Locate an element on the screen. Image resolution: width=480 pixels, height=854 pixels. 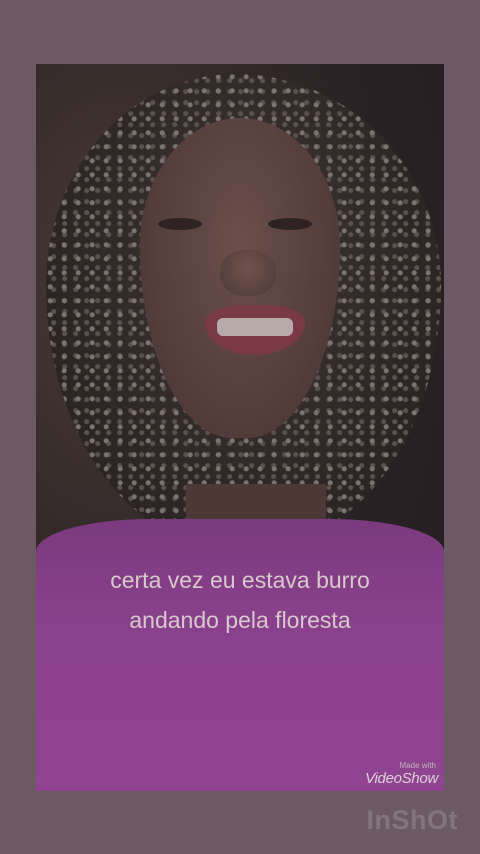
right-eye is located at coordinates (290, 224).